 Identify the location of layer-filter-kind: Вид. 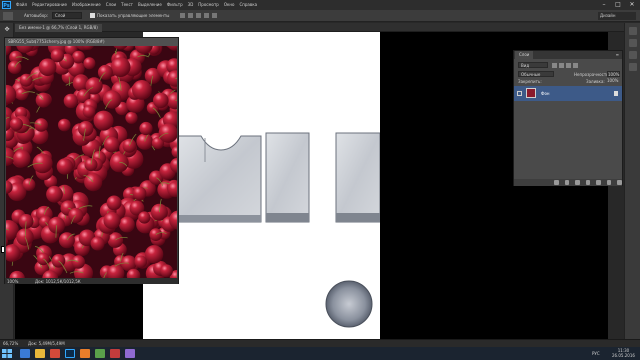
(533, 65).